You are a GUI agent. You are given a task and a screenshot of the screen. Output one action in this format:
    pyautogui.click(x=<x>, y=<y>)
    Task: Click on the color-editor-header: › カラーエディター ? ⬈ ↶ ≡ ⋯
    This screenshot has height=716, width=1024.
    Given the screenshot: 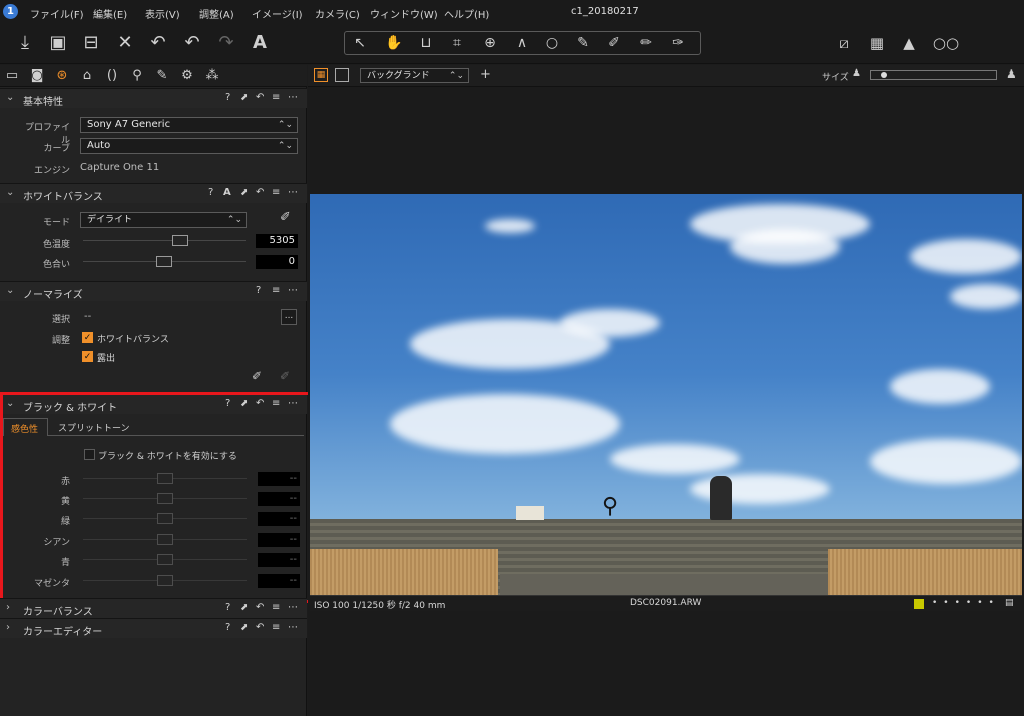 What is the action you would take?
    pyautogui.click(x=153, y=628)
    